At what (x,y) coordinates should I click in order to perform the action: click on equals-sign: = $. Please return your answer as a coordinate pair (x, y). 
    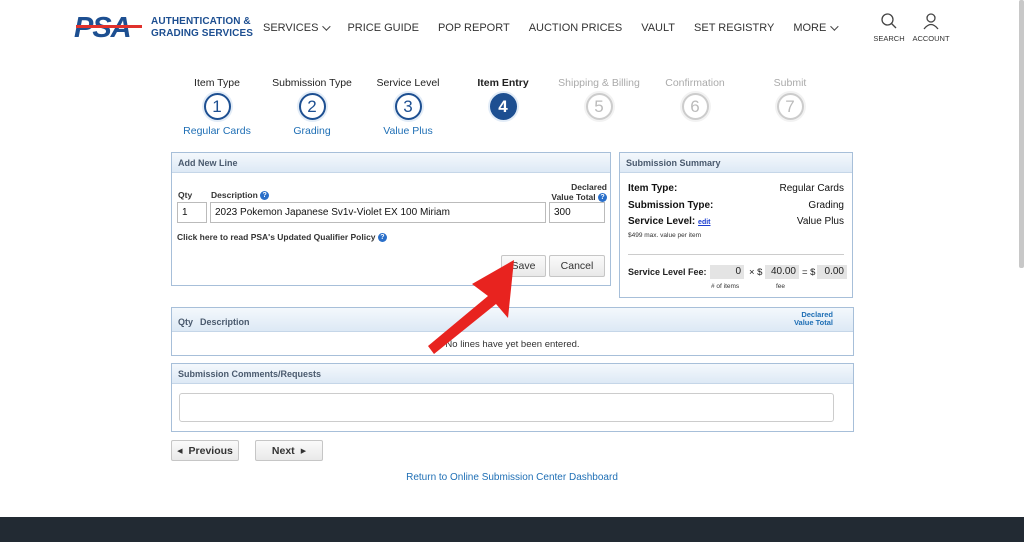
    Looking at the image, I should click on (809, 272).